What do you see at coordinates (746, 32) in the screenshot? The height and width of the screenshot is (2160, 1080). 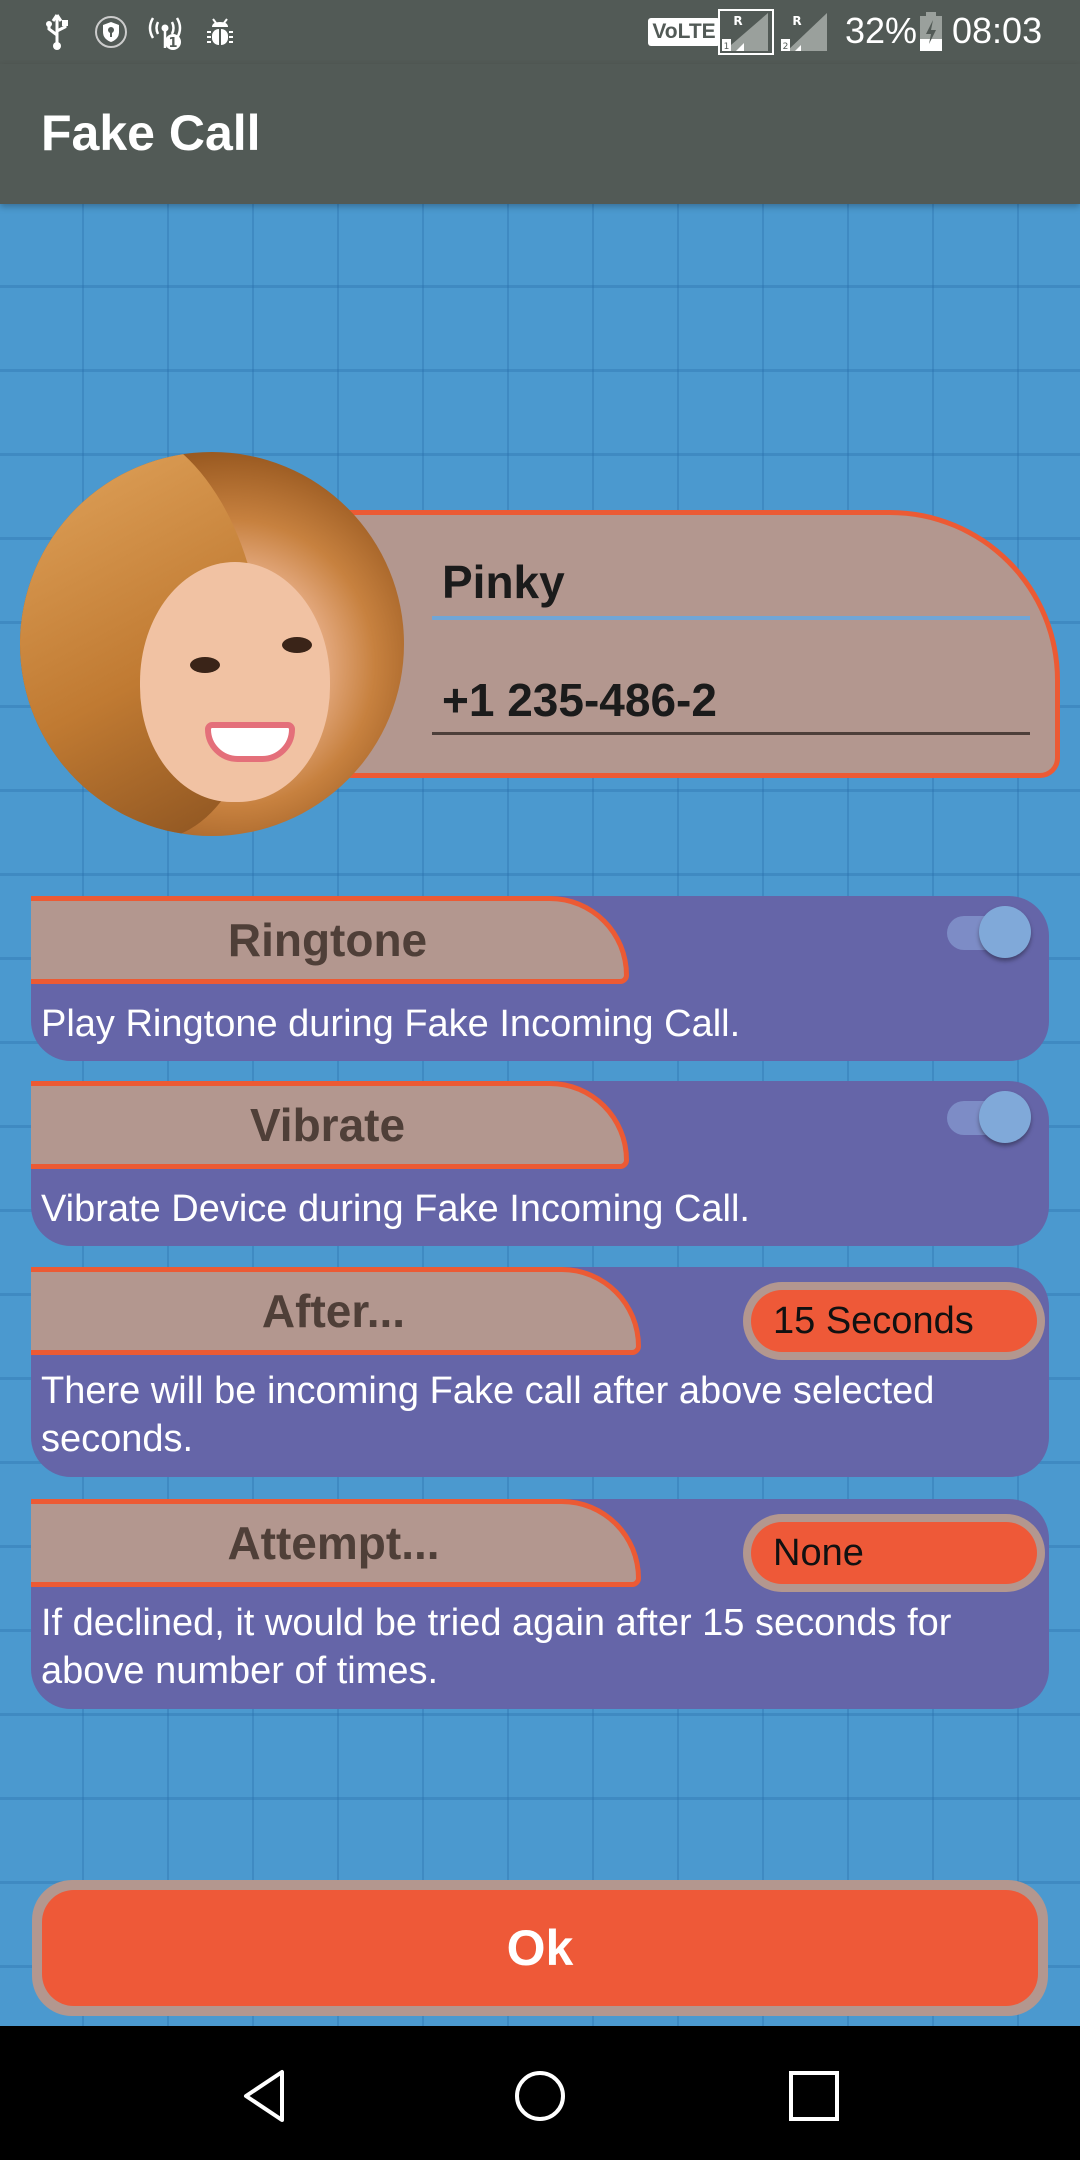 I see `sim1-signal-icon: 1R` at bounding box center [746, 32].